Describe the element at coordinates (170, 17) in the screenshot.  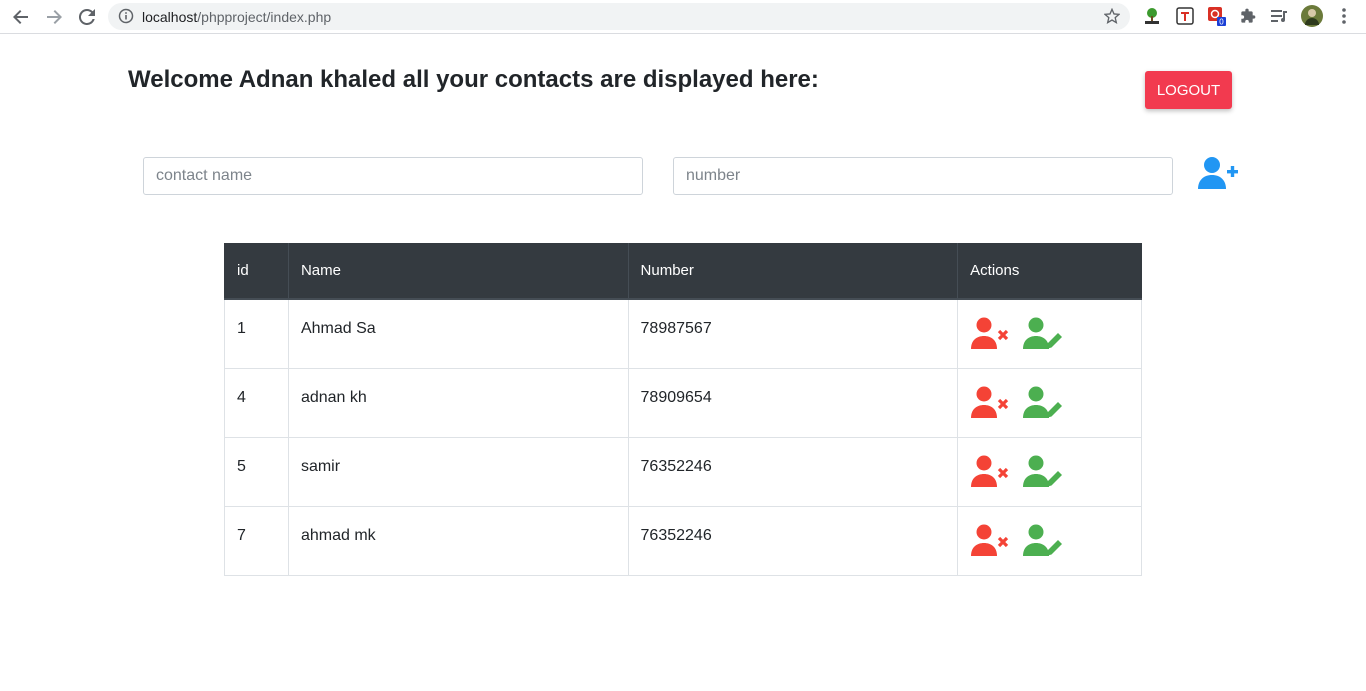
I see `url-host: localhost` at that location.